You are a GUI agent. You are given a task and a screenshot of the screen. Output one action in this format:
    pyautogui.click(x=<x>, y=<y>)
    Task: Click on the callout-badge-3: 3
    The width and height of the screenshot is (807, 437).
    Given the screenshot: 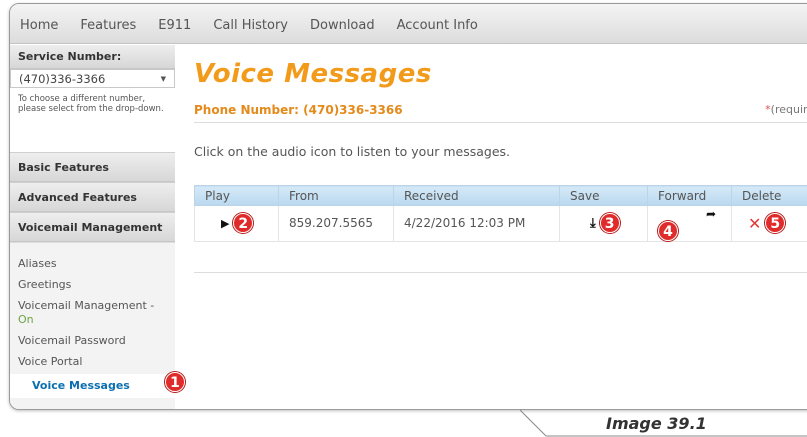 What is the action you would take?
    pyautogui.click(x=609, y=223)
    